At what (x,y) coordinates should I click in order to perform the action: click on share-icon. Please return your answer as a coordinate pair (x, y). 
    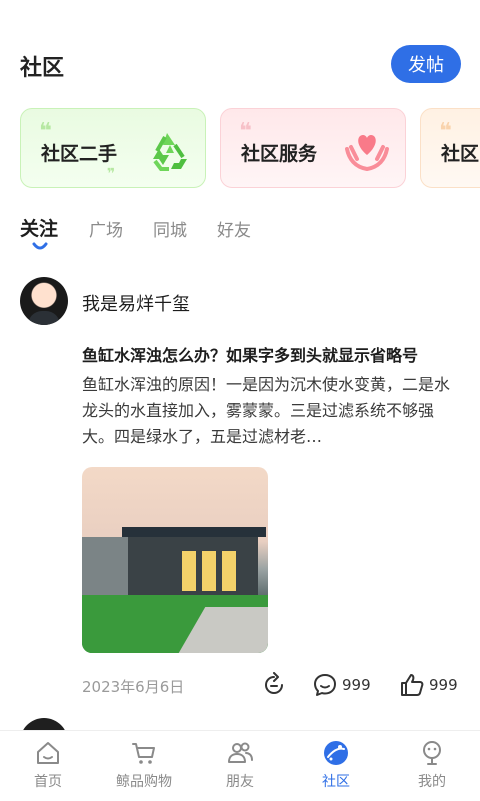
    Looking at the image, I should click on (274, 683).